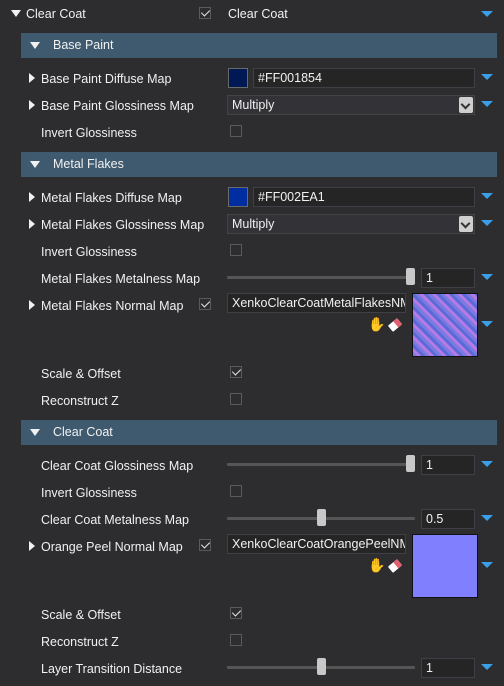  Describe the element at coordinates (487, 77) in the screenshot. I see `base-paint-diffuse-expand-icon` at that location.